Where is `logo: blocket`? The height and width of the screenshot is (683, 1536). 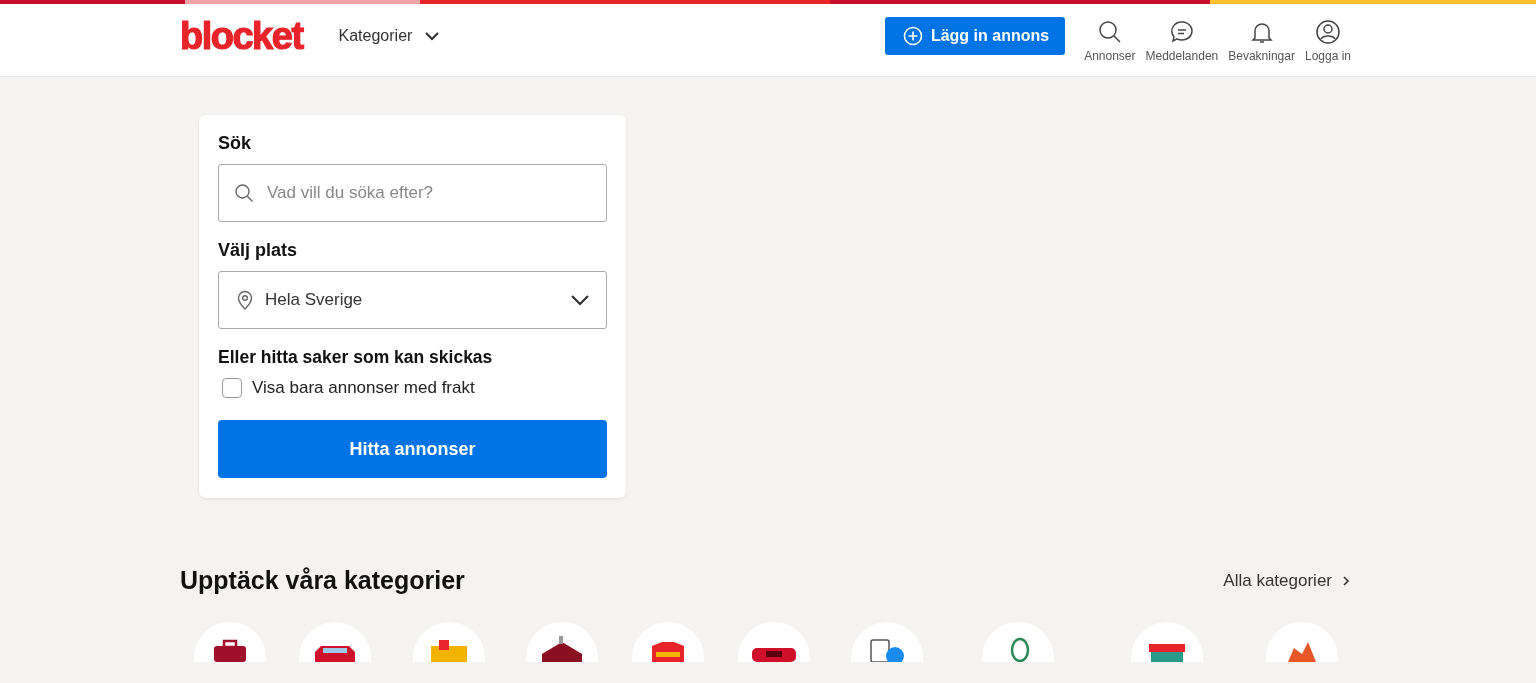
logo: blocket is located at coordinates (241, 36).